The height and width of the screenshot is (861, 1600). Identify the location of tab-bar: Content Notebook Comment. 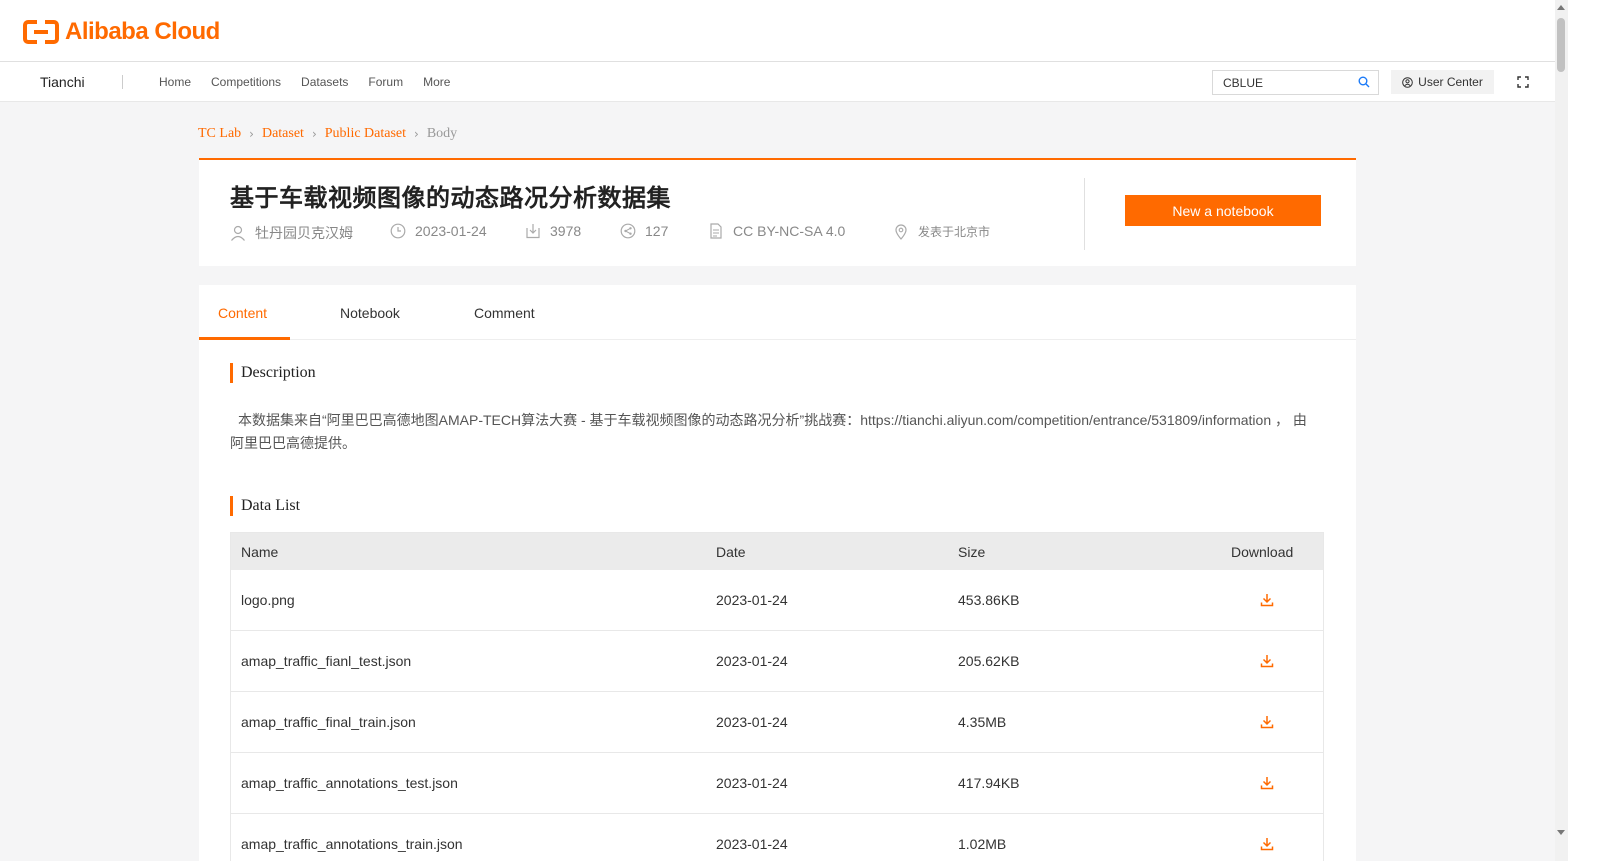
(777, 312).